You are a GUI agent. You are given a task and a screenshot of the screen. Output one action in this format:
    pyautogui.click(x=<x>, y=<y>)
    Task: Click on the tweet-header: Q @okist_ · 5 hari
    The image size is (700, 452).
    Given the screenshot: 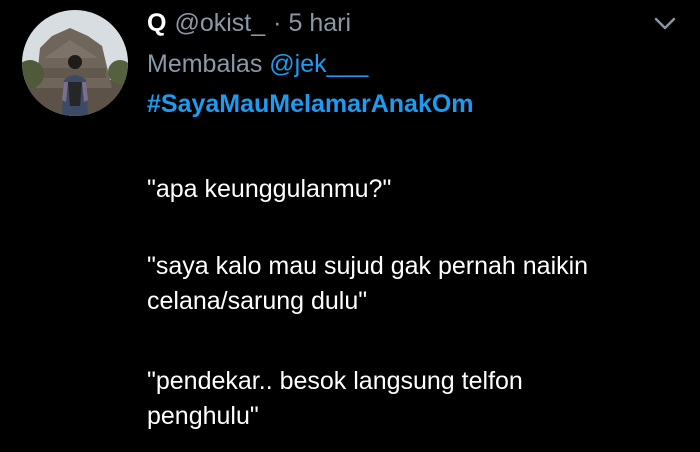 What is the action you would take?
    pyautogui.click(x=249, y=23)
    